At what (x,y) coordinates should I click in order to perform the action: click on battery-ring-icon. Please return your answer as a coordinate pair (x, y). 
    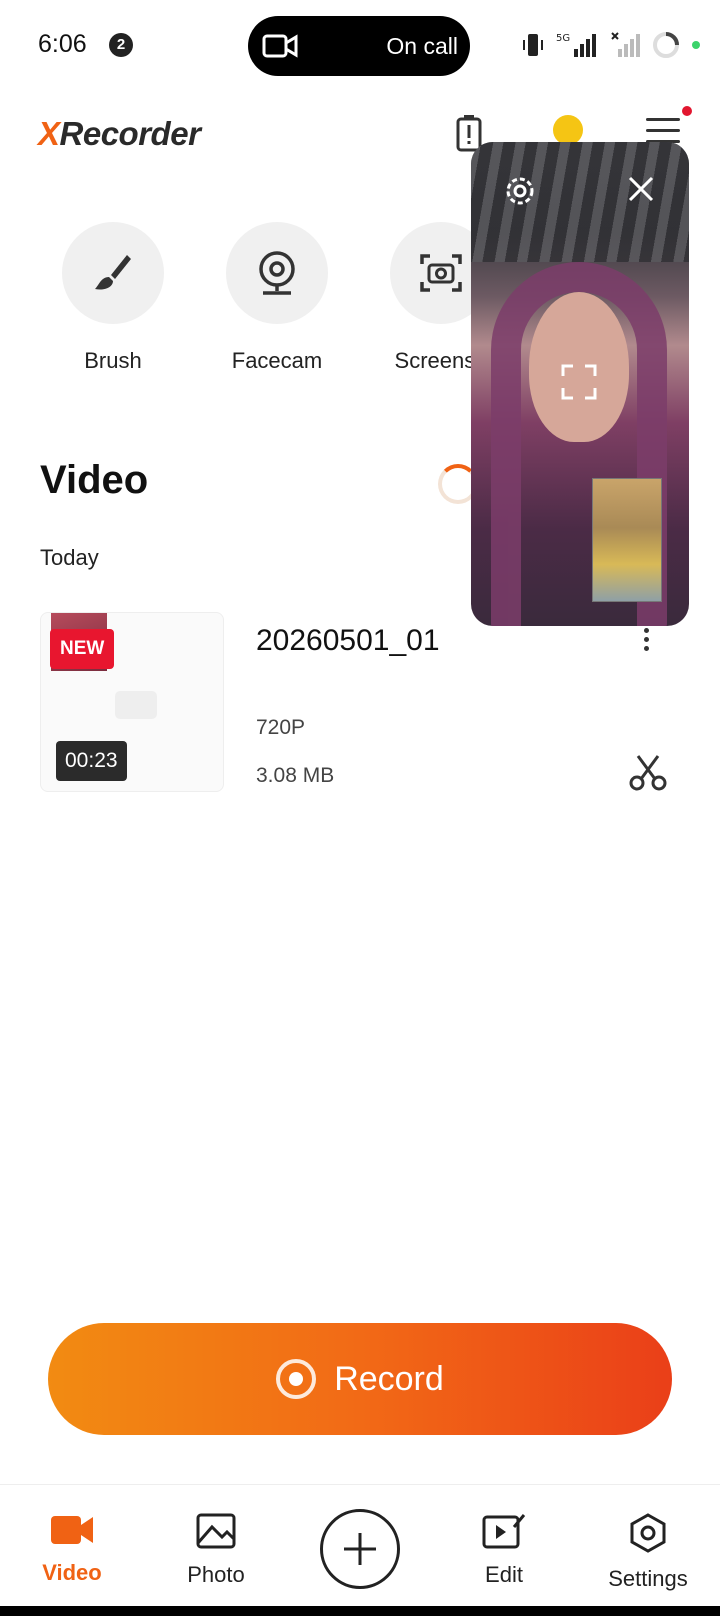
    Looking at the image, I should click on (666, 45).